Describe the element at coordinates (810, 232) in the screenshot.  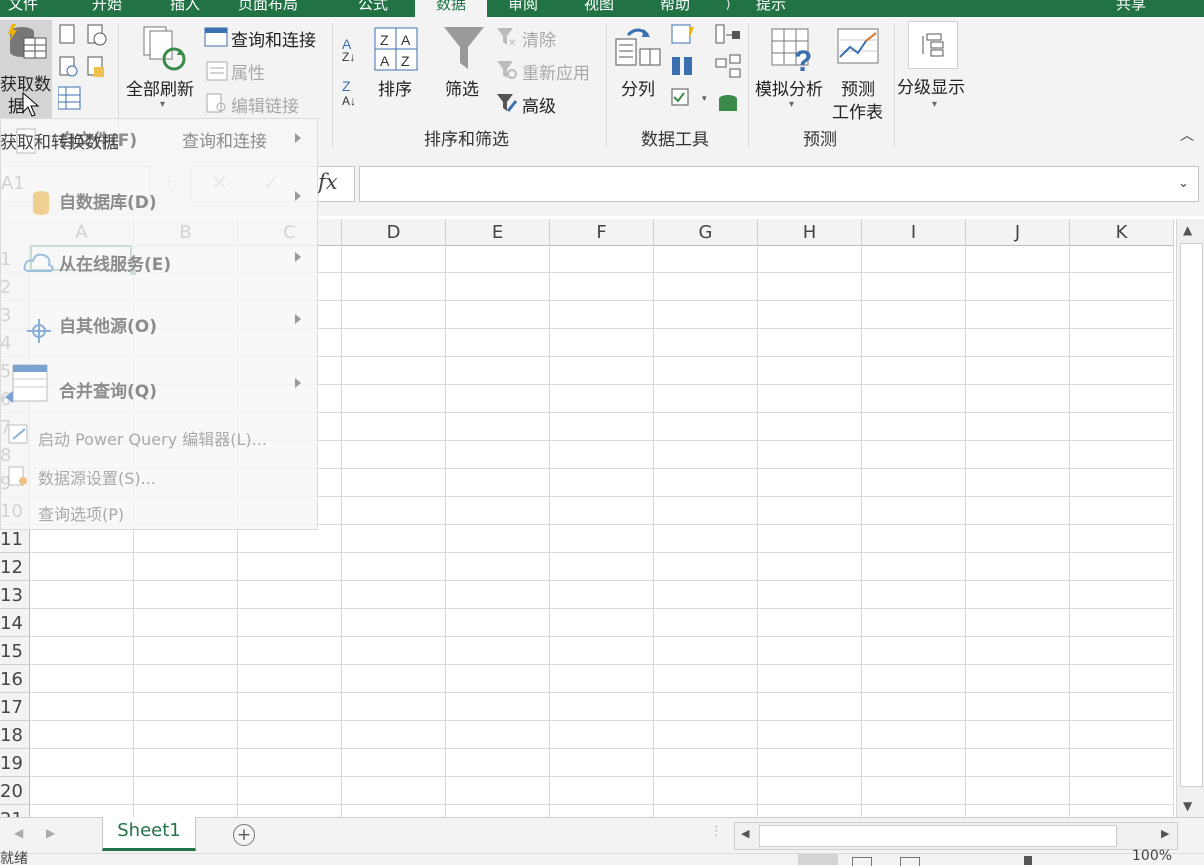
I see `column-header: H` at that location.